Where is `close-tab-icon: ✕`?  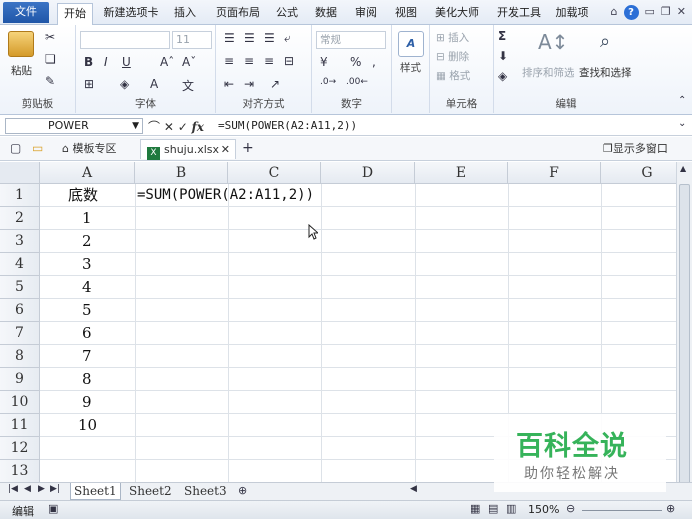 close-tab-icon: ✕ is located at coordinates (225, 150).